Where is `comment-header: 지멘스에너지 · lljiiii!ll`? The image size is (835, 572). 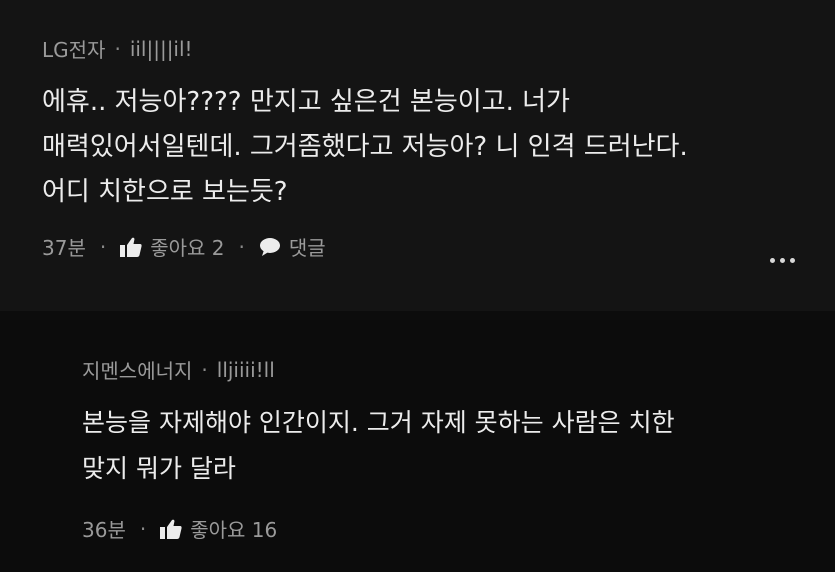
comment-header: 지멘스에너지 · lljiiii!ll is located at coordinates (458, 369).